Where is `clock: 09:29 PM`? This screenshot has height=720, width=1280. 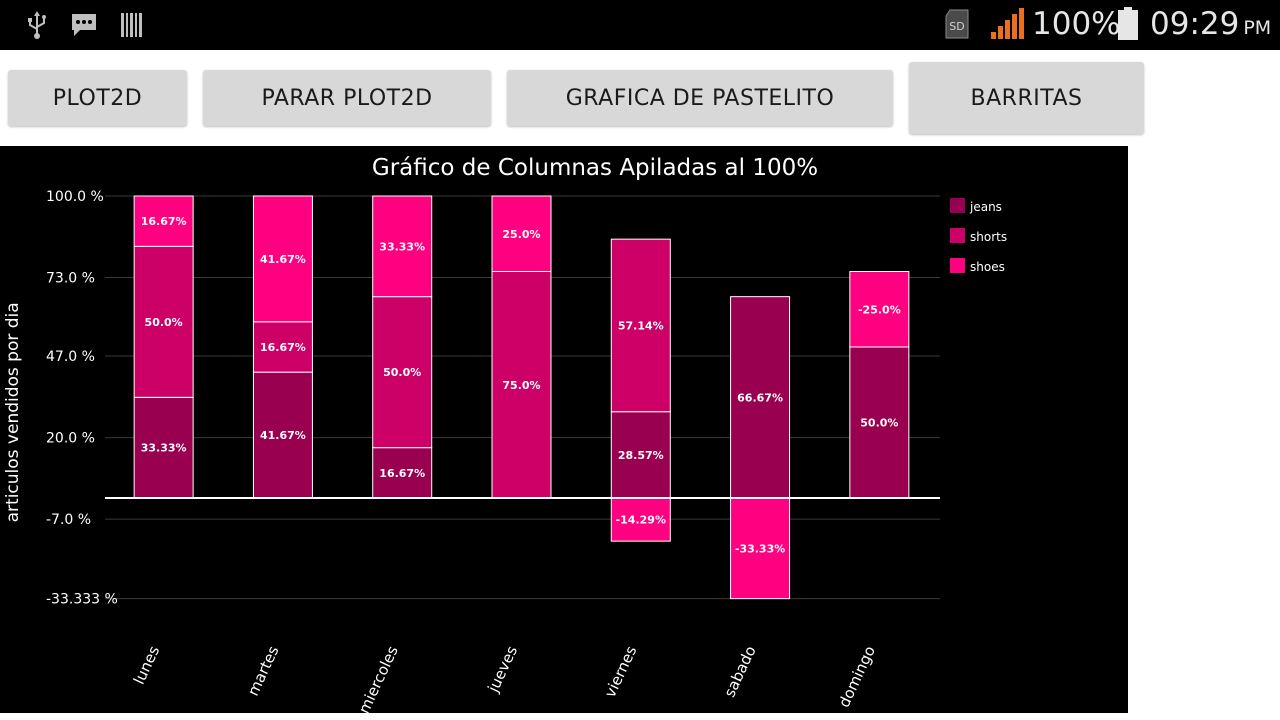
clock: 09:29 PM is located at coordinates (1210, 24).